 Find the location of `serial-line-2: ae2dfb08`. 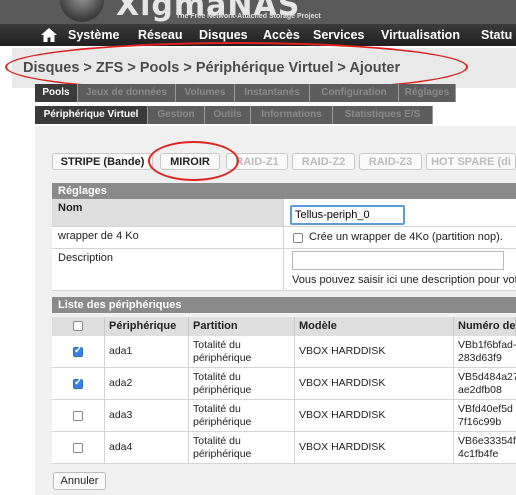

serial-line-2: ae2dfb08 is located at coordinates (480, 390).